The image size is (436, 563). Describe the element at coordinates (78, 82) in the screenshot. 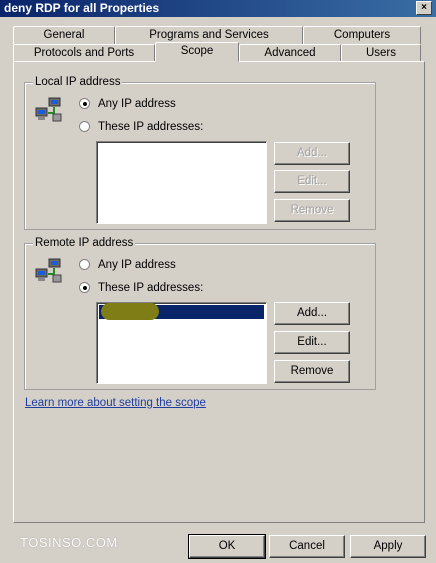

I see `local-ip-legend: Local IP address` at that location.